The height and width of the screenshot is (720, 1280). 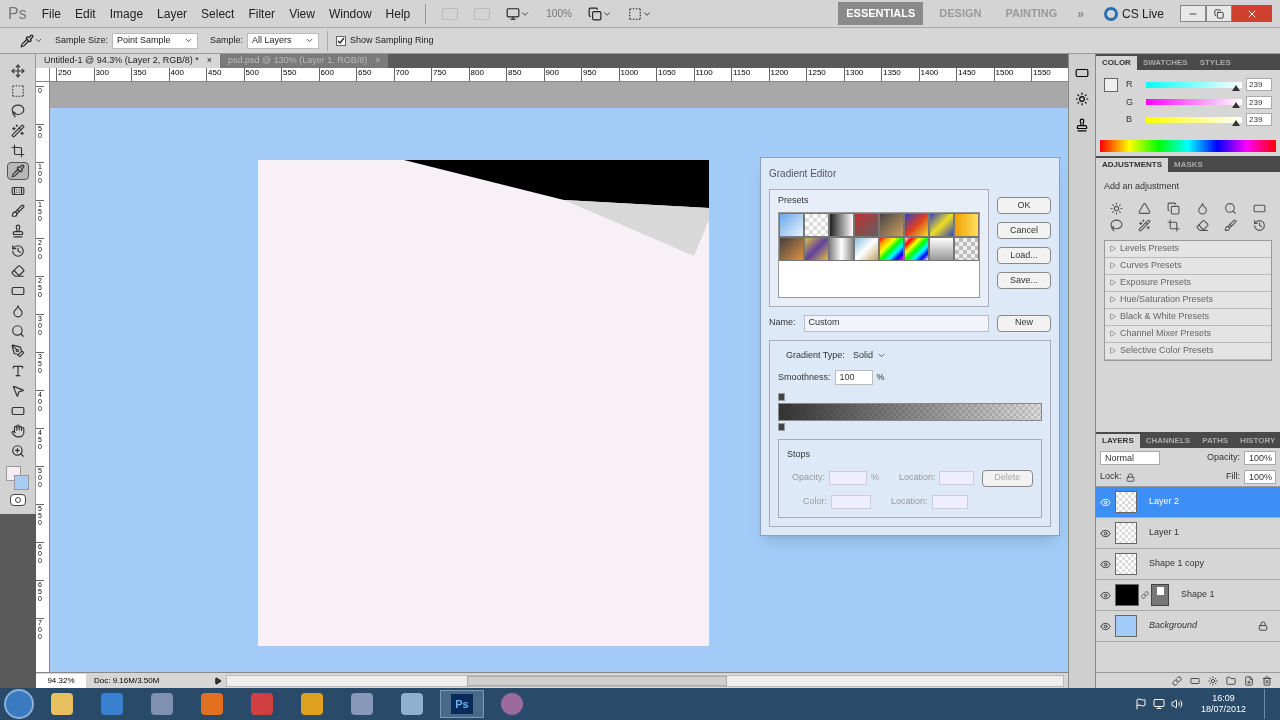 I want to click on caret-icon, so click(x=310, y=40).